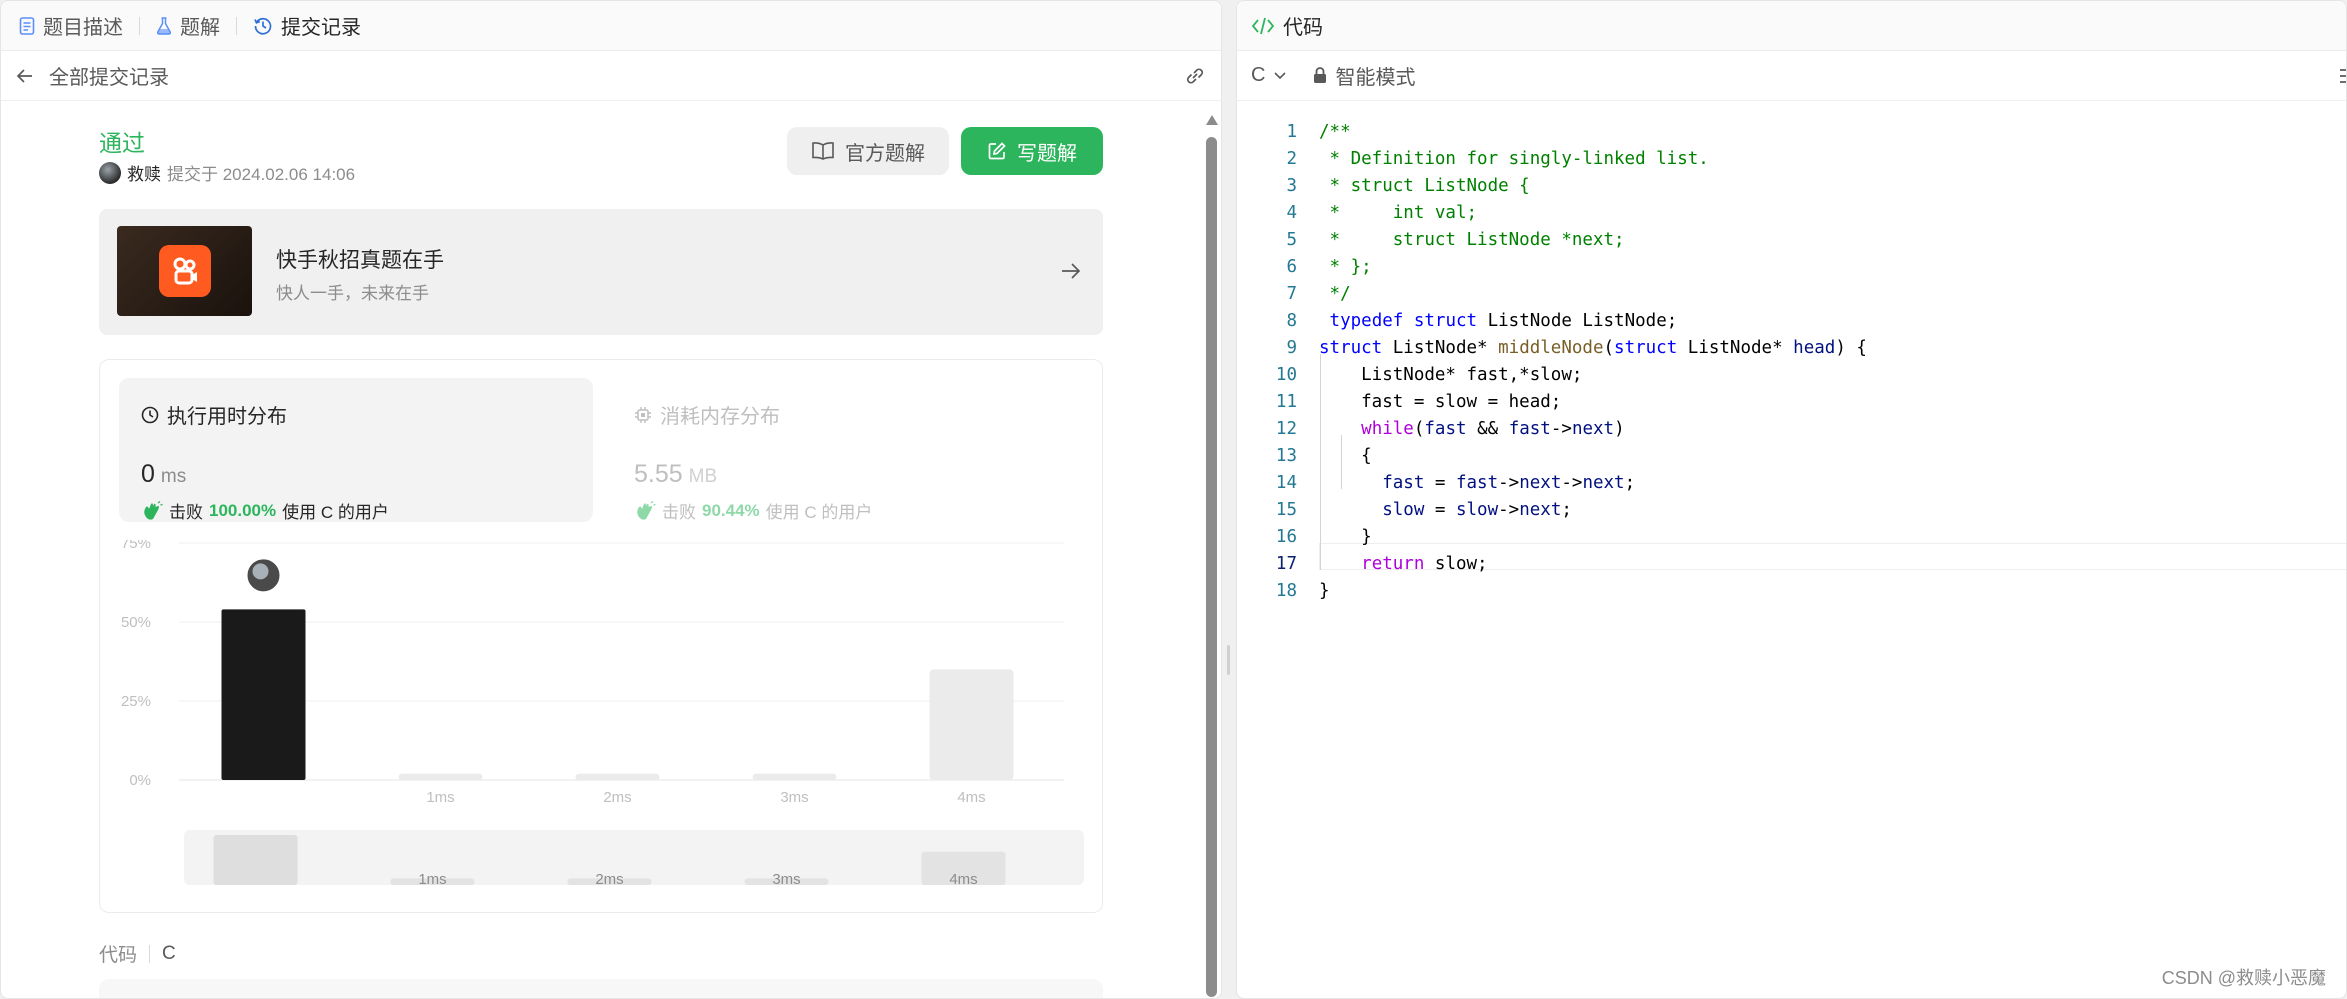 The height and width of the screenshot is (999, 2347). I want to click on line-number: 2, so click(1291, 159).